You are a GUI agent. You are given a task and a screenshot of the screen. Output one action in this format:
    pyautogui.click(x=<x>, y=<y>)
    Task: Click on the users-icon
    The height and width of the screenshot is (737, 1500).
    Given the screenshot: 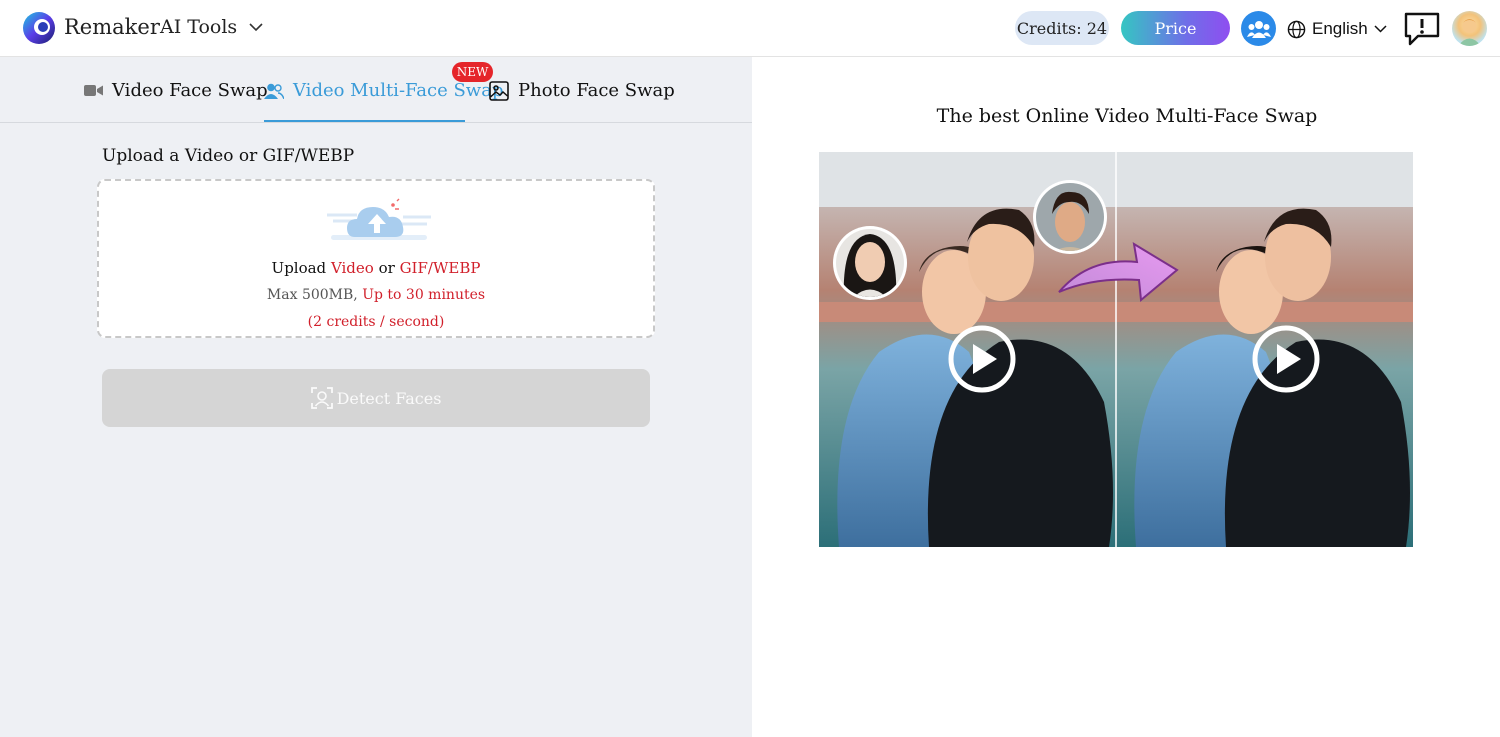 What is the action you would take?
    pyautogui.click(x=274, y=91)
    